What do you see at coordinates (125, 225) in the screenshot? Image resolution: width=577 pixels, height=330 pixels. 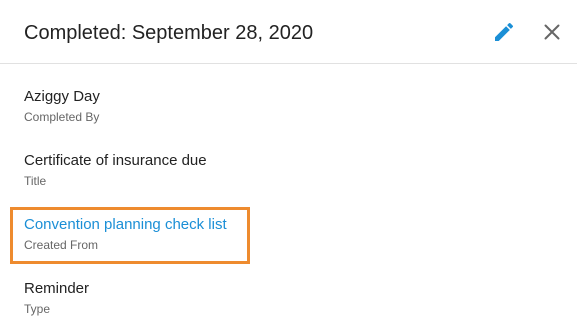 I see `created-from-link: Convention planning check list` at bounding box center [125, 225].